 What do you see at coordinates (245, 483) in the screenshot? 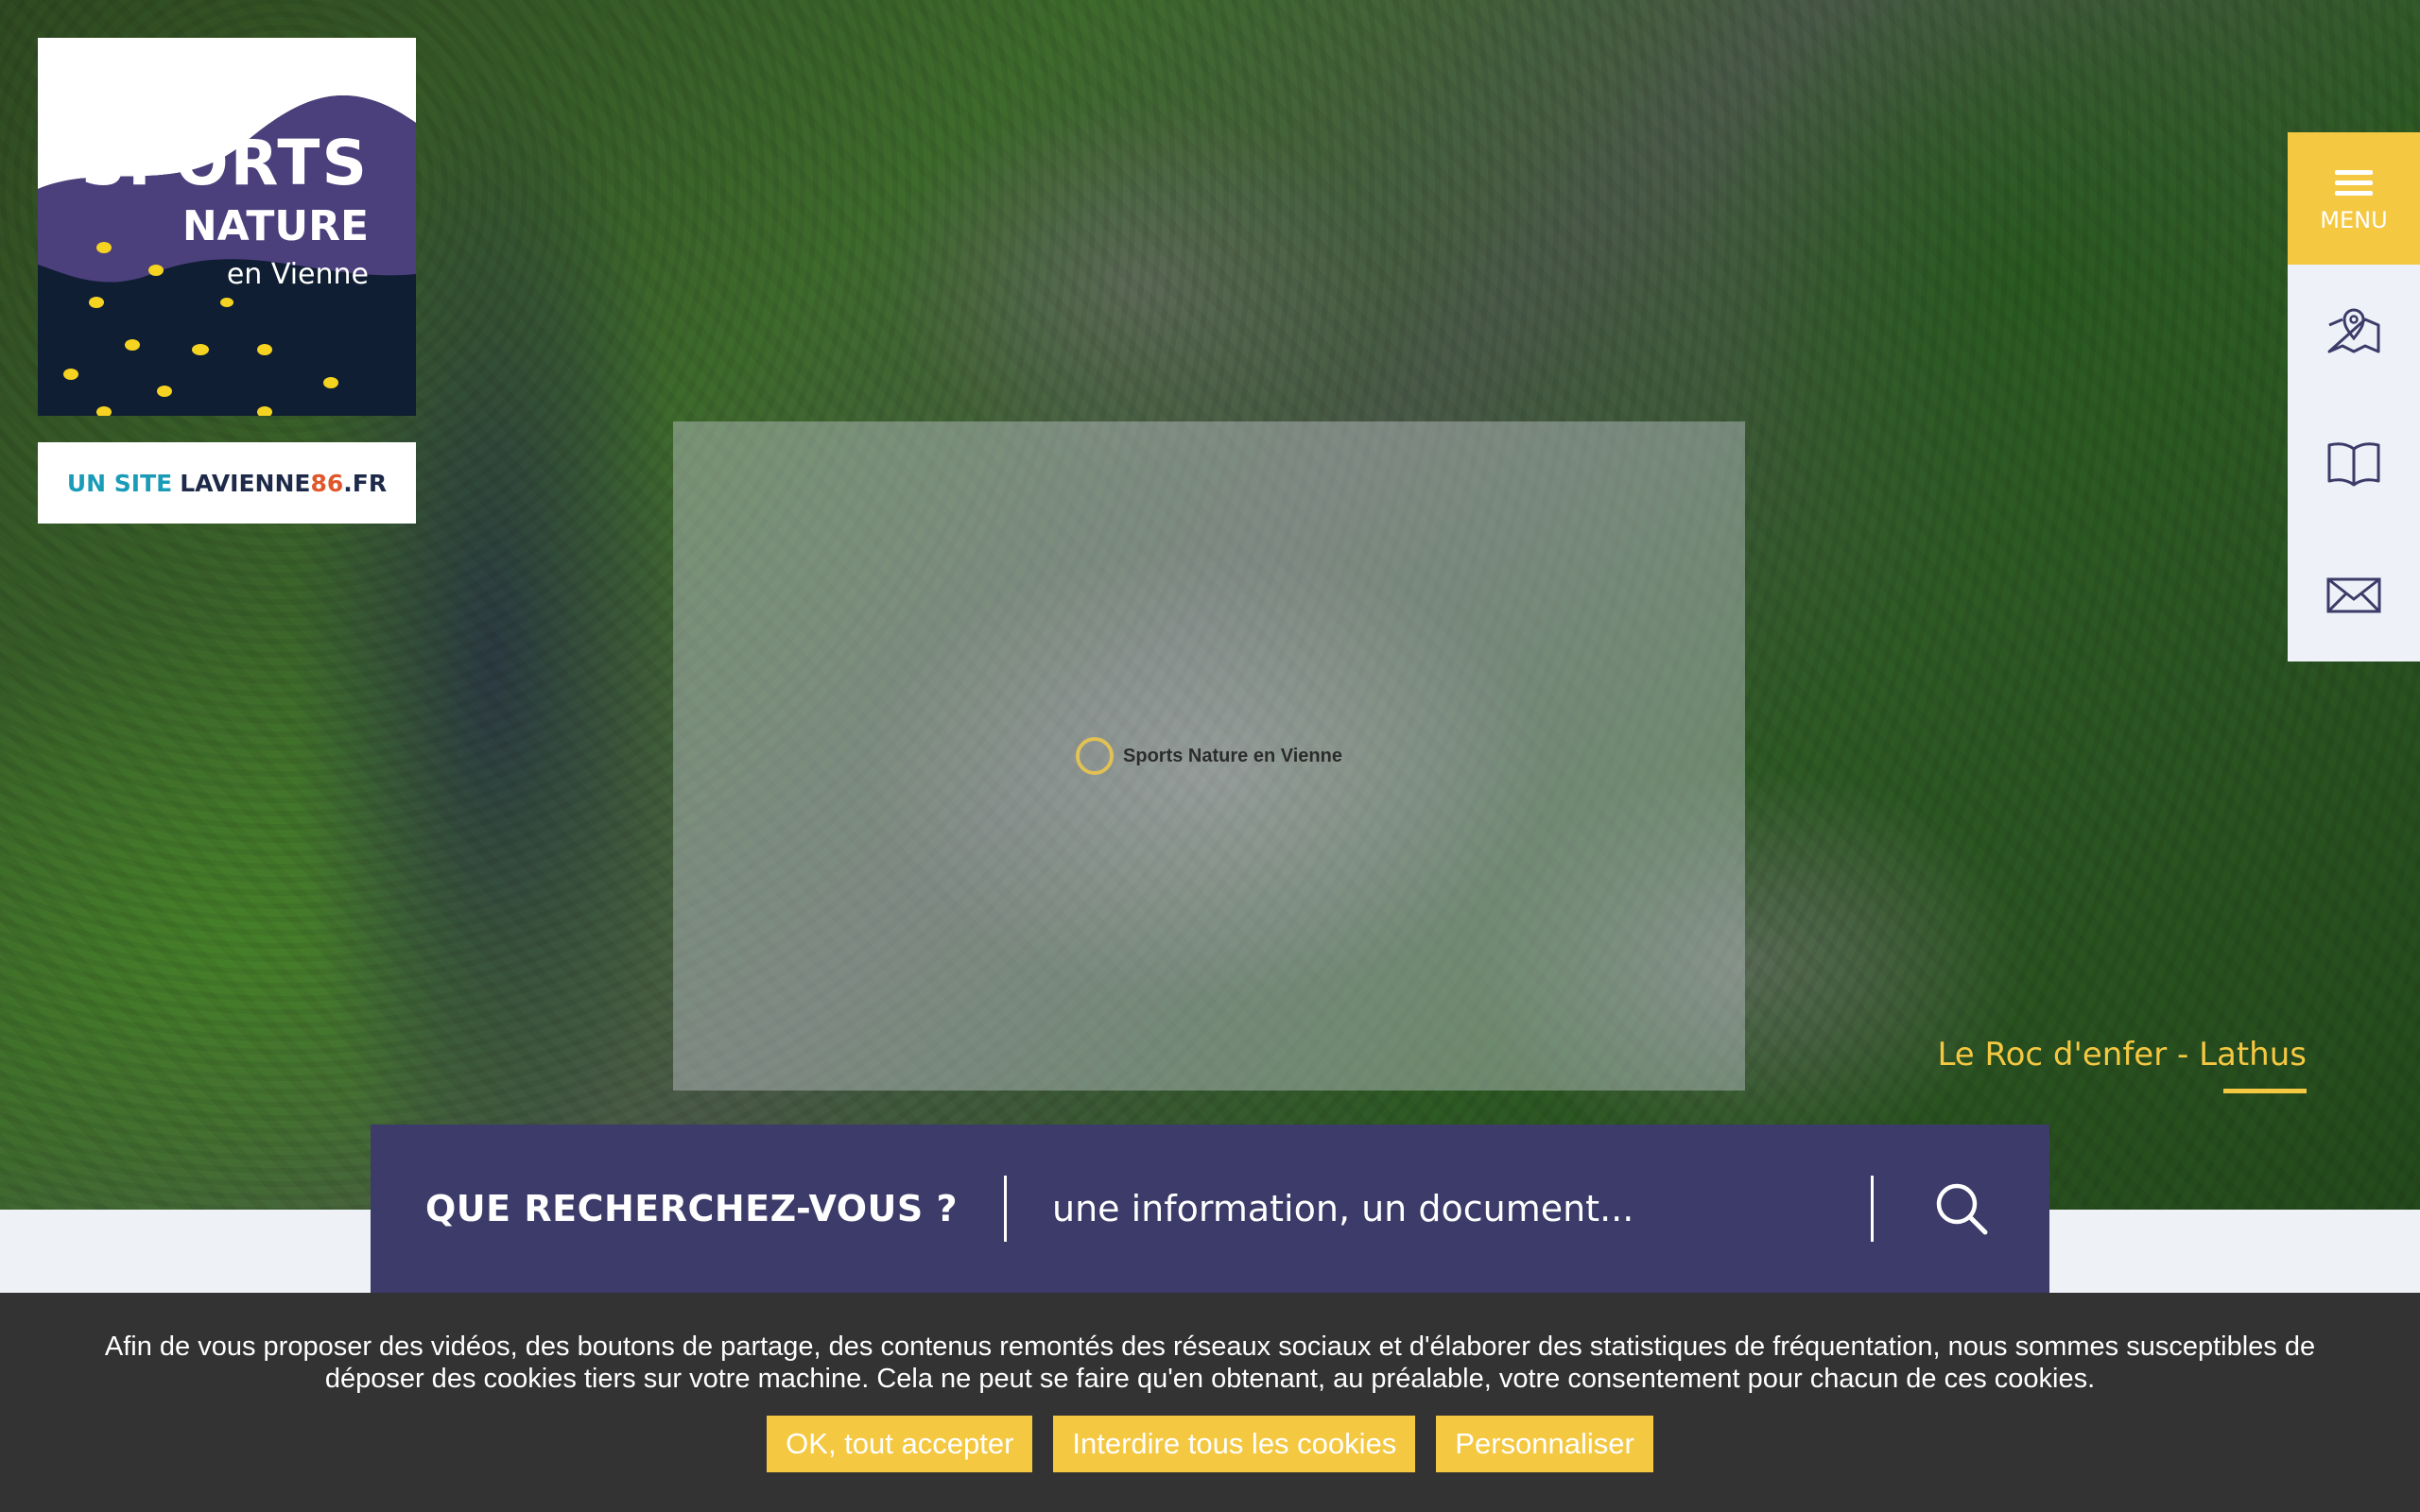
I see `site-tag-domain: LAVIENNE` at bounding box center [245, 483].